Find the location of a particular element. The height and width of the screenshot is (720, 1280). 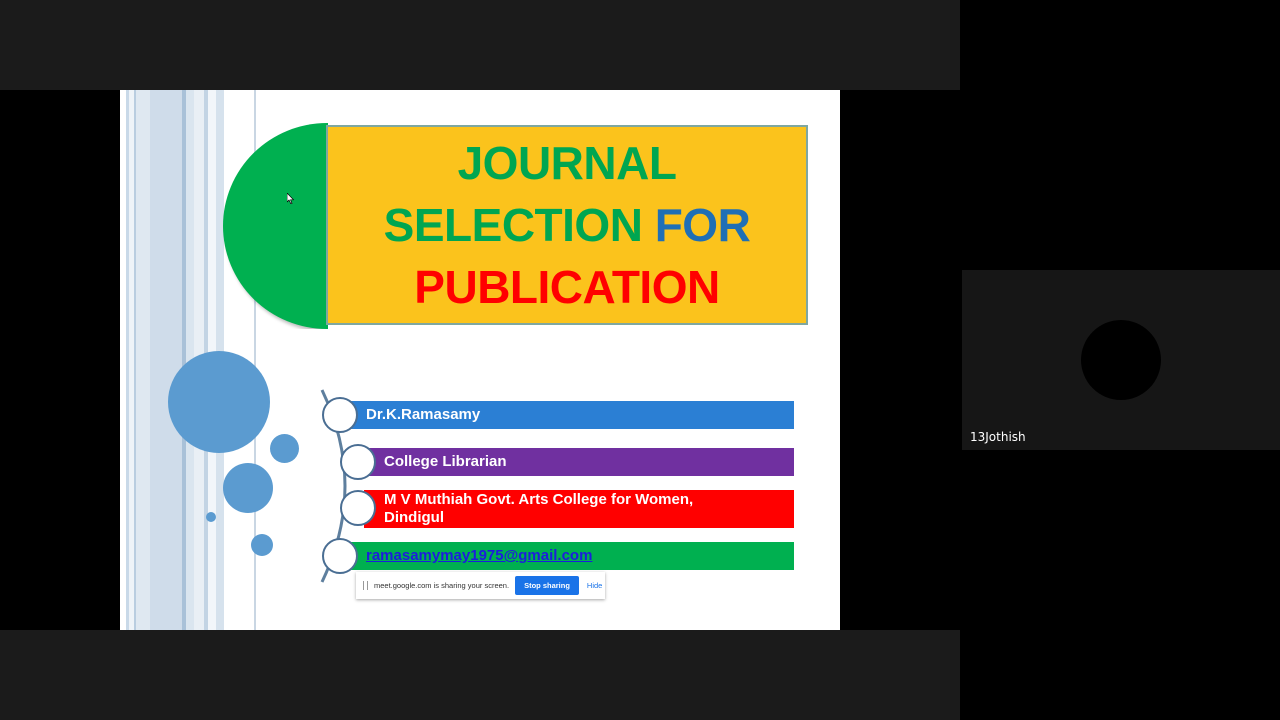

bubble-tiny is located at coordinates (211, 517).